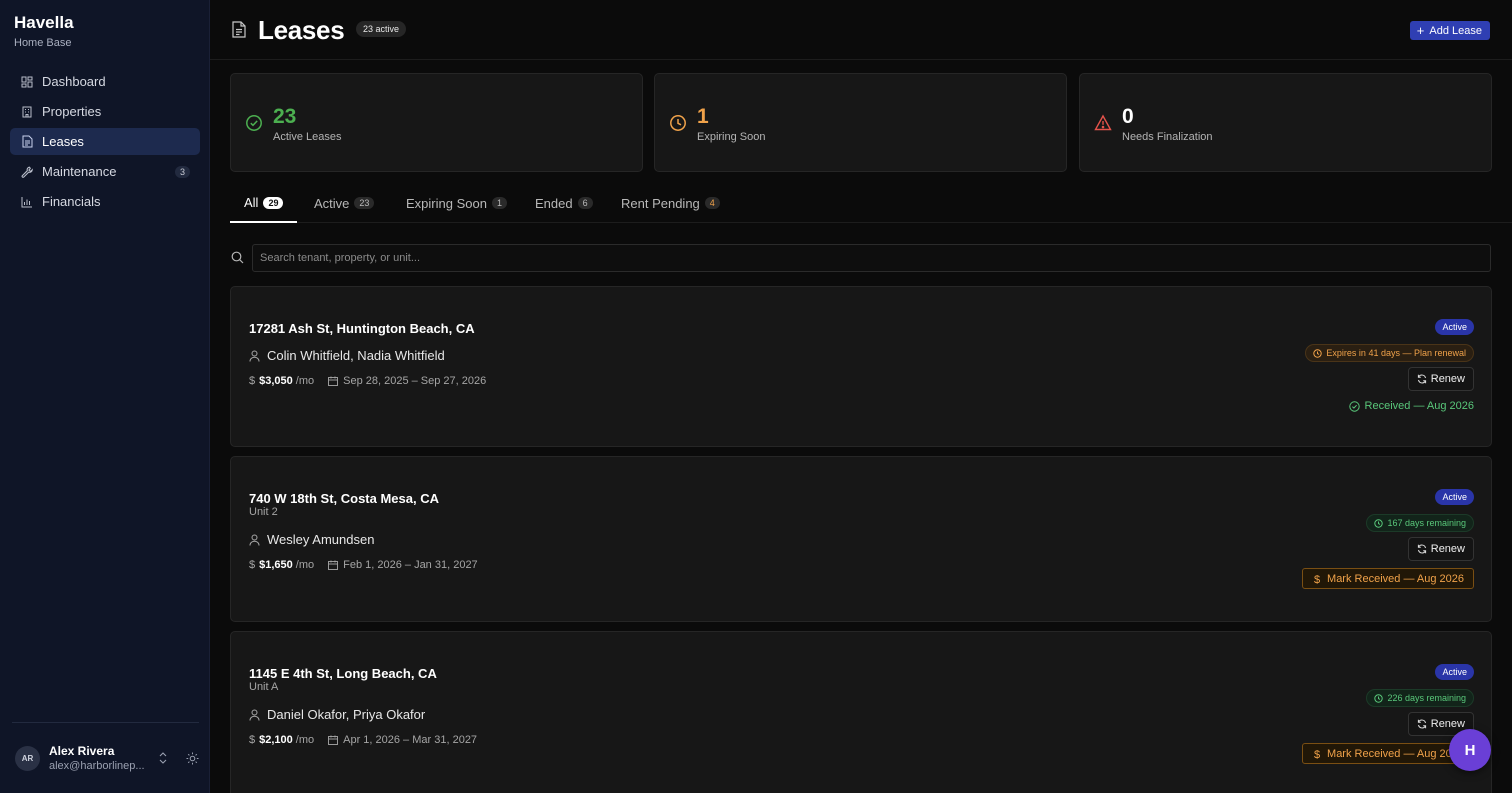  Describe the element at coordinates (1420, 523) in the screenshot. I see `expiry-badge: 167 days remaining` at that location.